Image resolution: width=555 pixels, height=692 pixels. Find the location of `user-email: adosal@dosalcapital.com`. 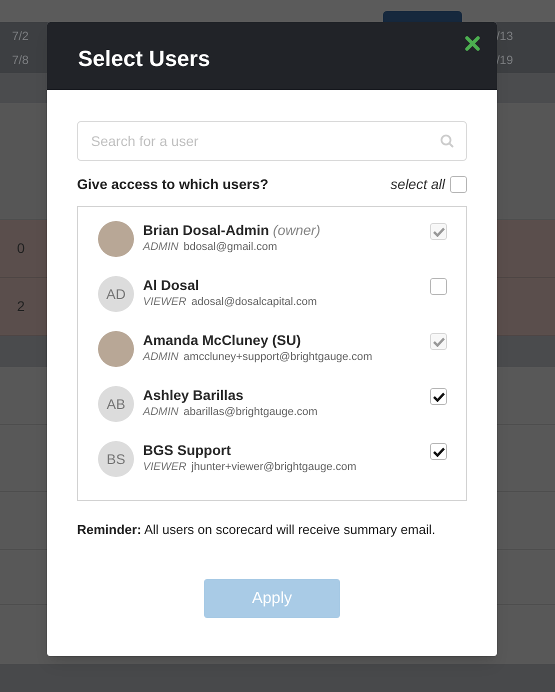

user-email: adosal@dosalcapital.com is located at coordinates (254, 302).